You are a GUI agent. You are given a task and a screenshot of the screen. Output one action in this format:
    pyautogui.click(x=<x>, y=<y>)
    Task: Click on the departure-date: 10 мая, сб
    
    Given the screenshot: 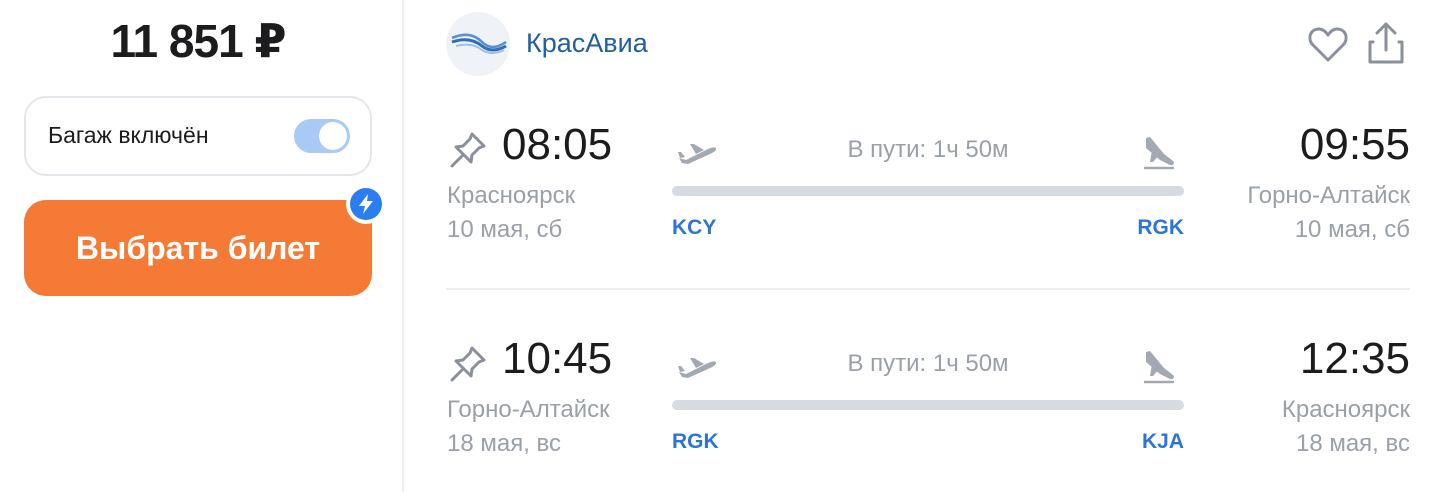 What is the action you would take?
    pyautogui.click(x=505, y=229)
    